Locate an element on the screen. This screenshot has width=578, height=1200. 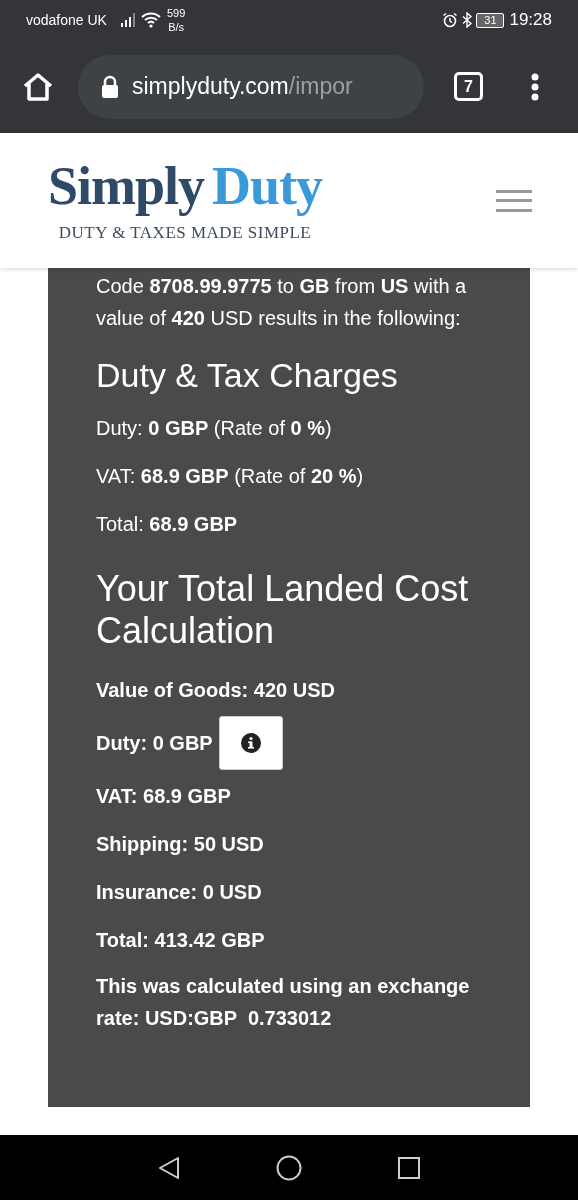
info-button is located at coordinates (250, 743).